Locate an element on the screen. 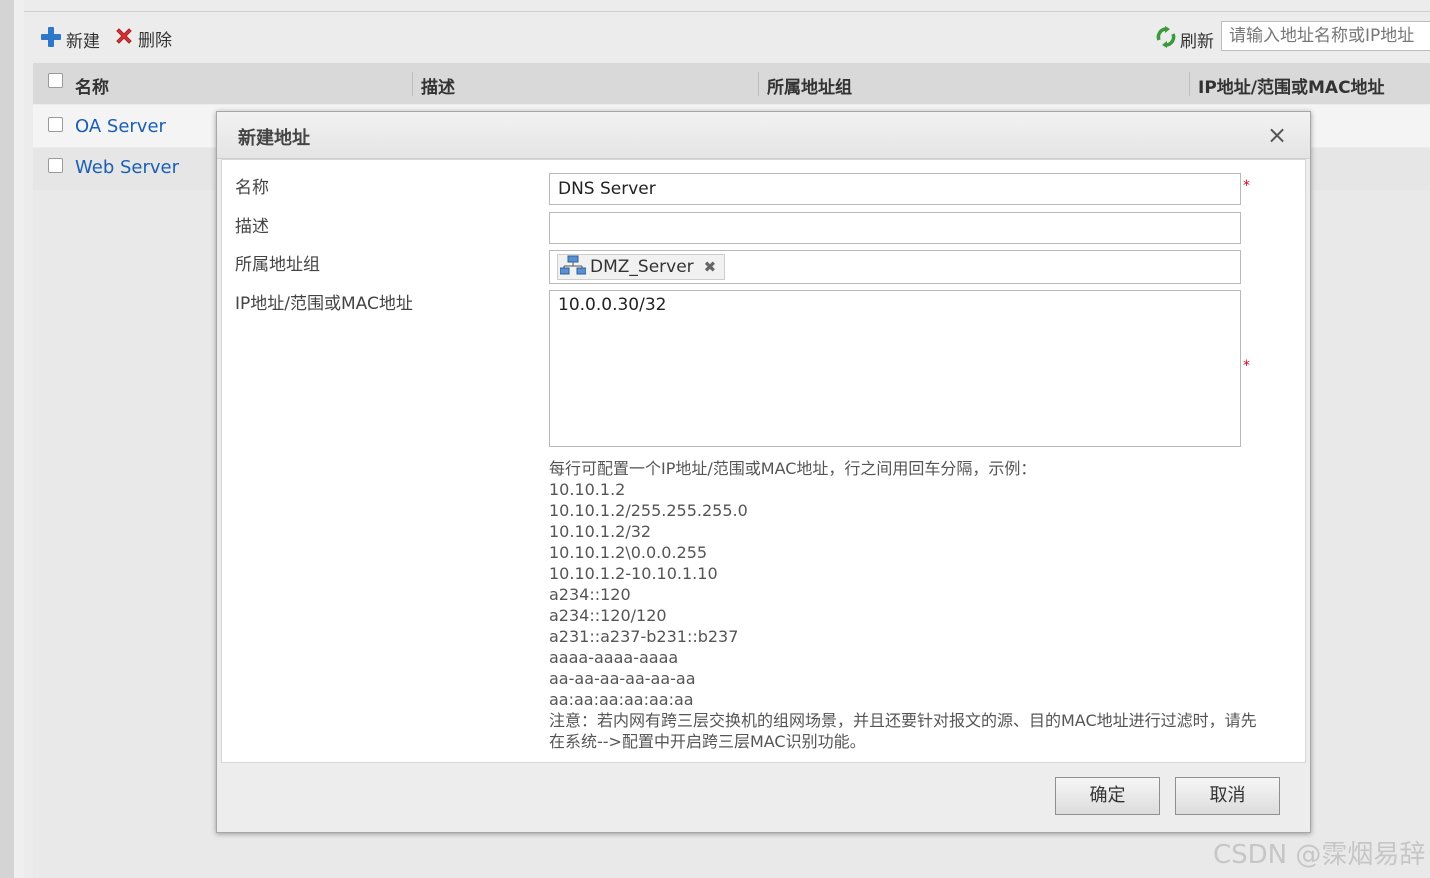  group-field: DMZ_Server ✖ is located at coordinates (895, 267).